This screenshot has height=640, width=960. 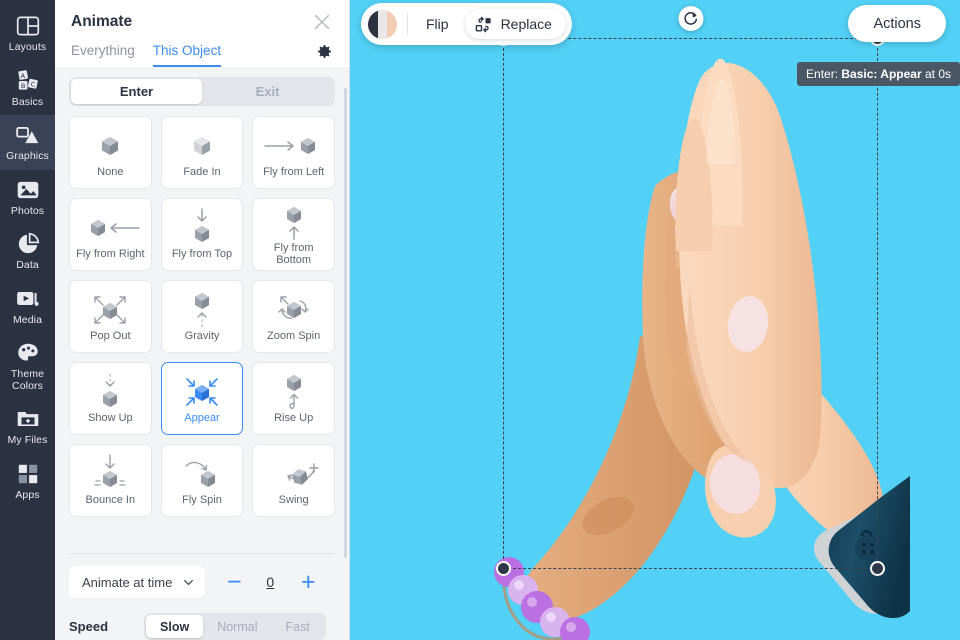 What do you see at coordinates (202, 336) in the screenshot?
I see `animation-label: Gravity` at bounding box center [202, 336].